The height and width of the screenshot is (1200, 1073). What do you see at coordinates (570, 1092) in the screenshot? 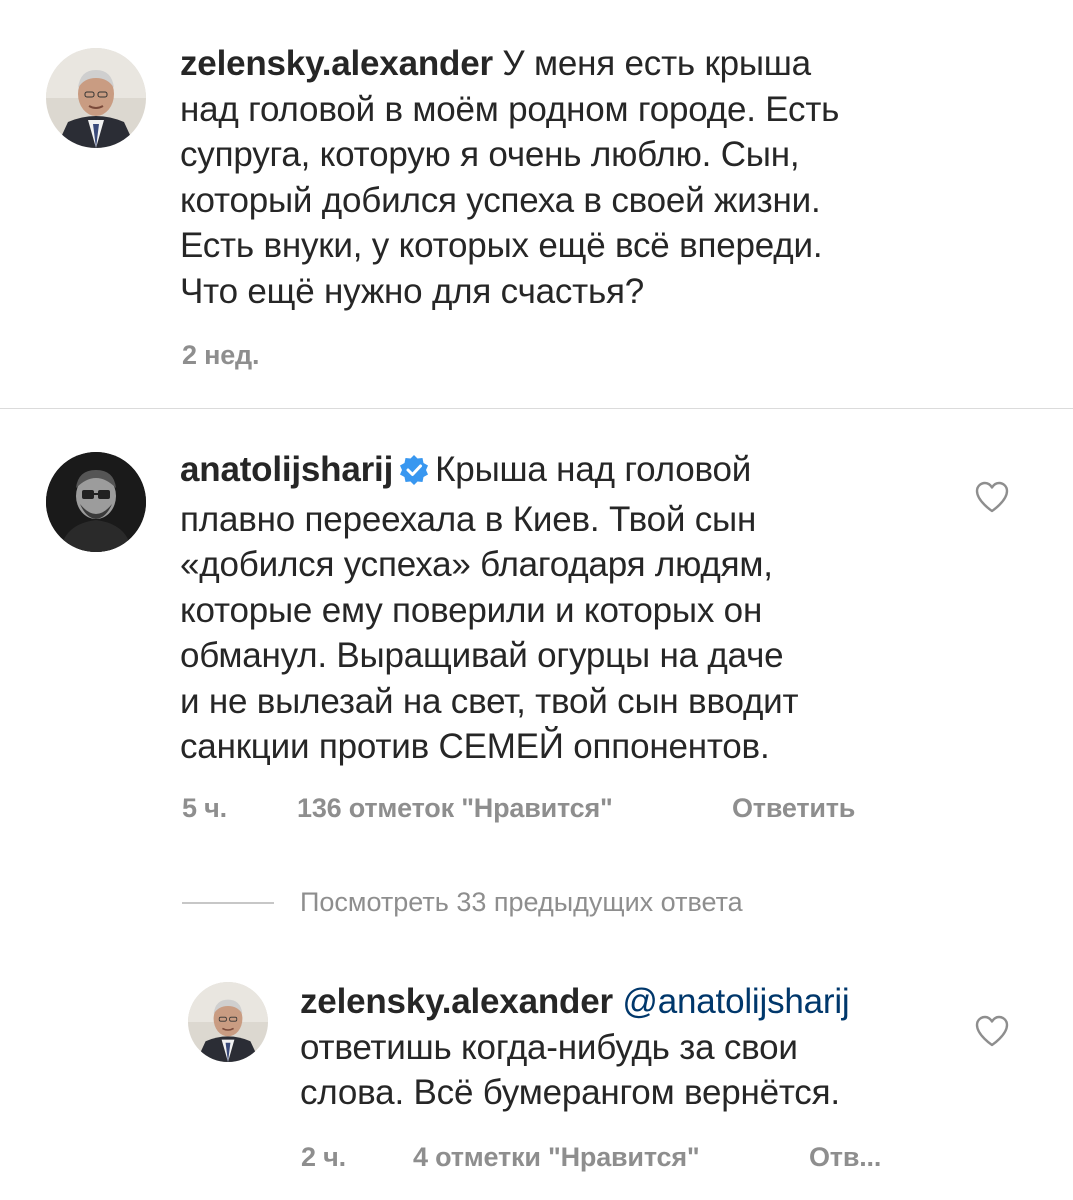
I see `comment-text-line: слова. Всё бумерангом вернётся.` at bounding box center [570, 1092].